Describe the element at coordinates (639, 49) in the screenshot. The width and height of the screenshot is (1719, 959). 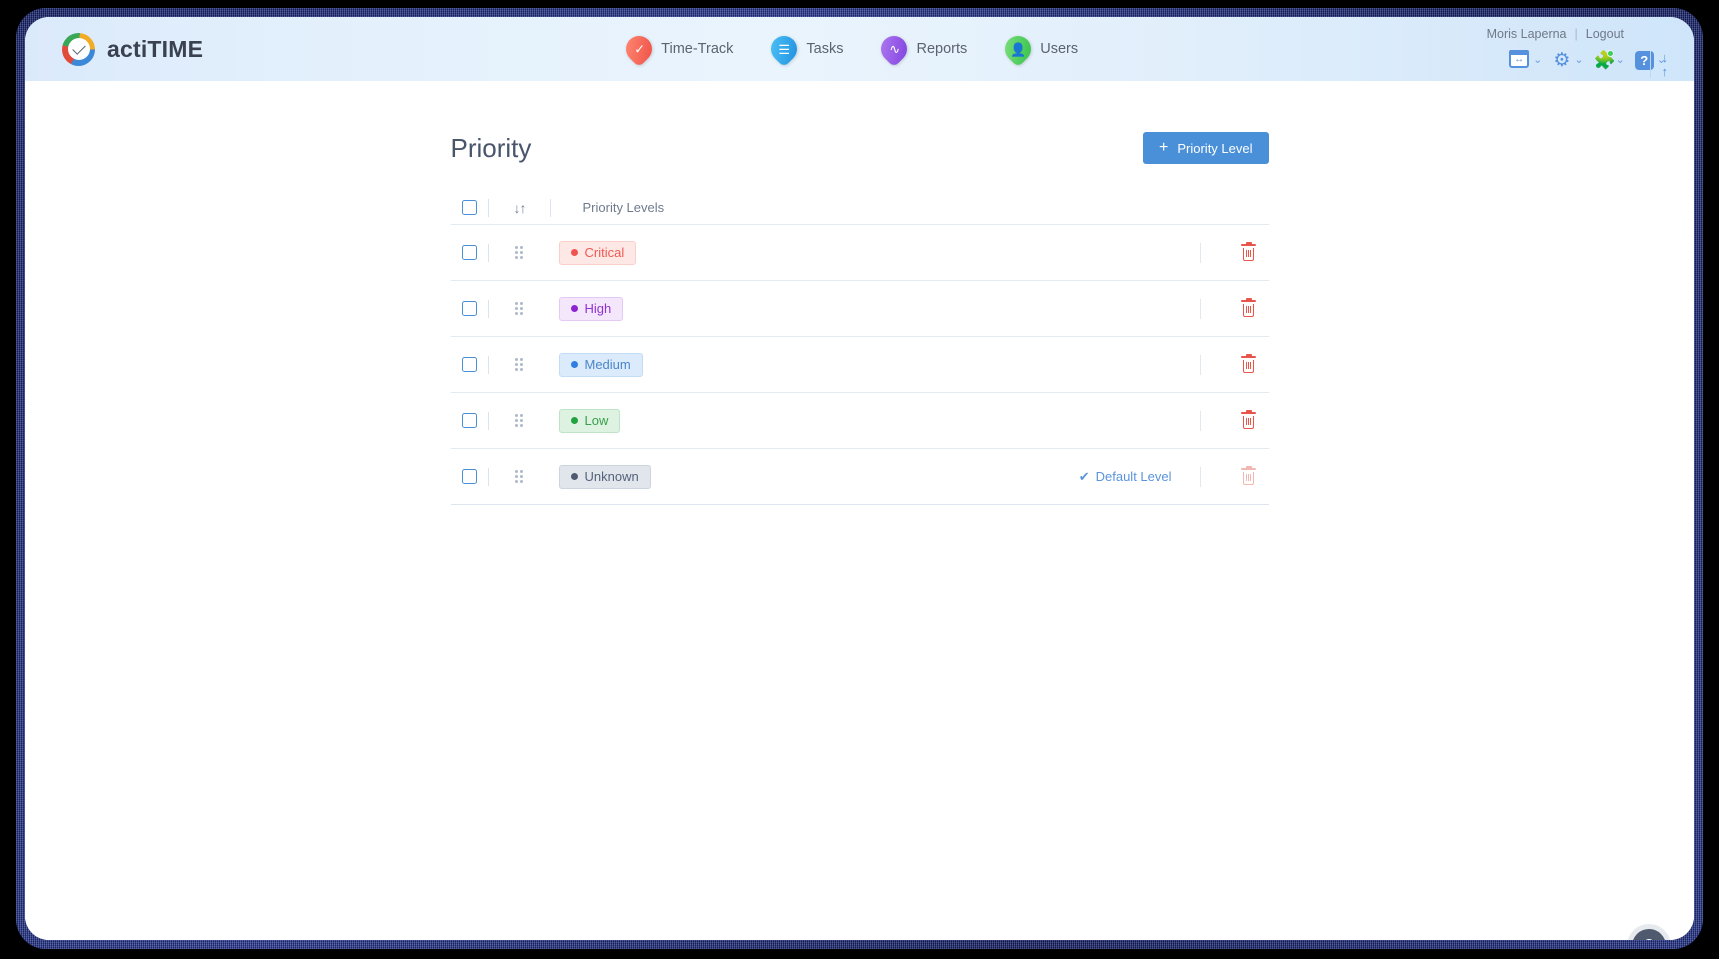
I see `time-track-icon: ✓` at that location.